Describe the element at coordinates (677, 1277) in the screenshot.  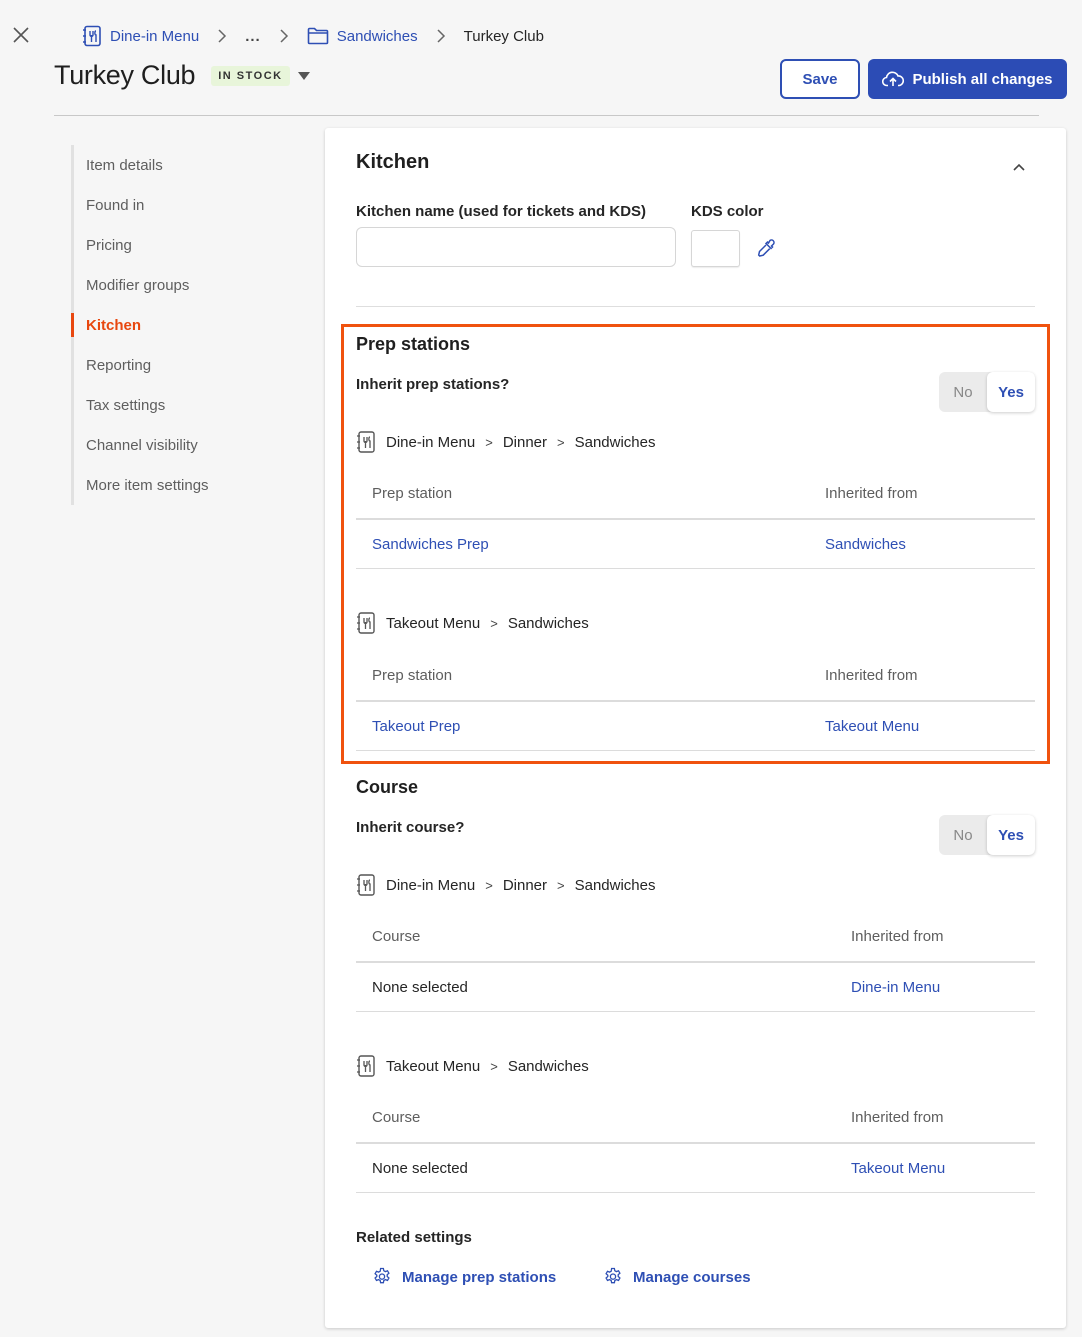
I see `manage-courses-link: Manage courses` at that location.